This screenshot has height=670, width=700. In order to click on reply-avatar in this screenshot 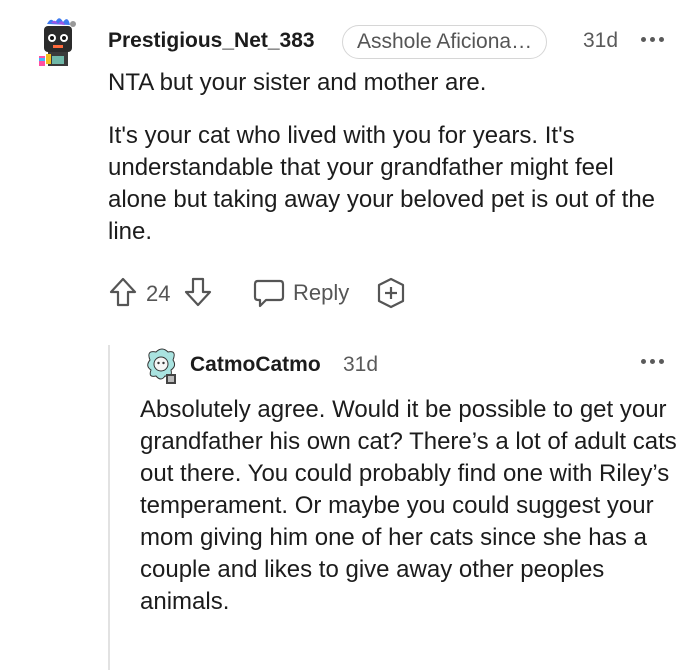, I will do `click(161, 366)`.